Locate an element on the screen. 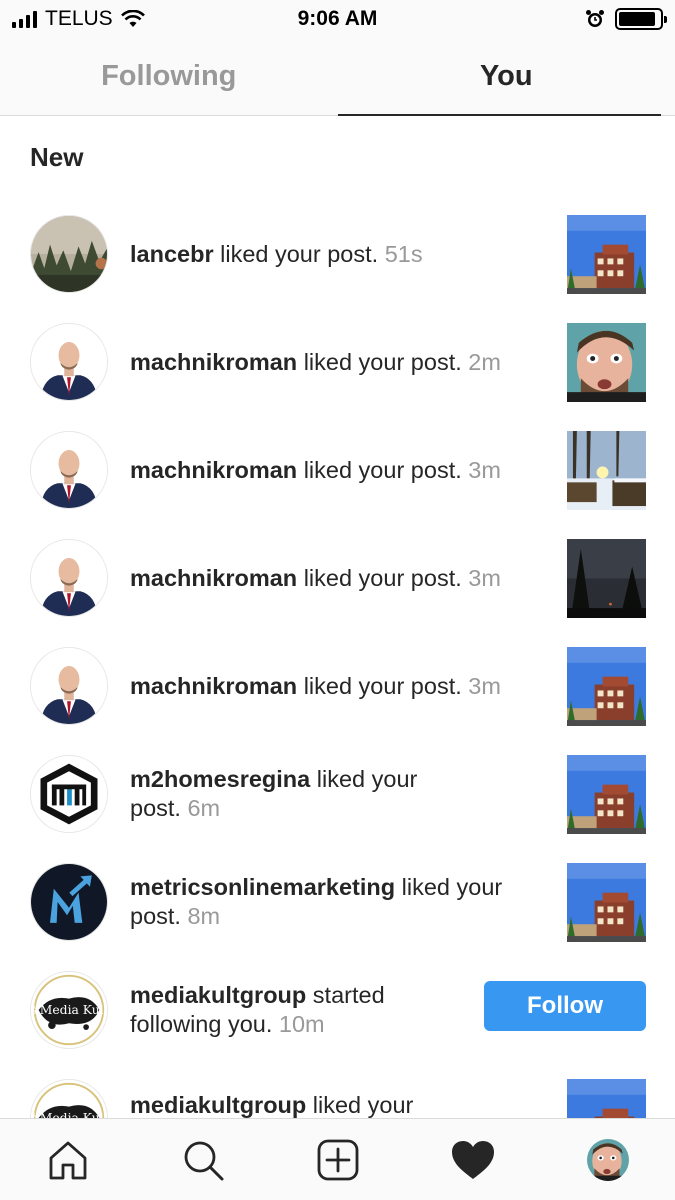  notification-row: machnikroman liked your post. 2m is located at coordinates (337, 362).